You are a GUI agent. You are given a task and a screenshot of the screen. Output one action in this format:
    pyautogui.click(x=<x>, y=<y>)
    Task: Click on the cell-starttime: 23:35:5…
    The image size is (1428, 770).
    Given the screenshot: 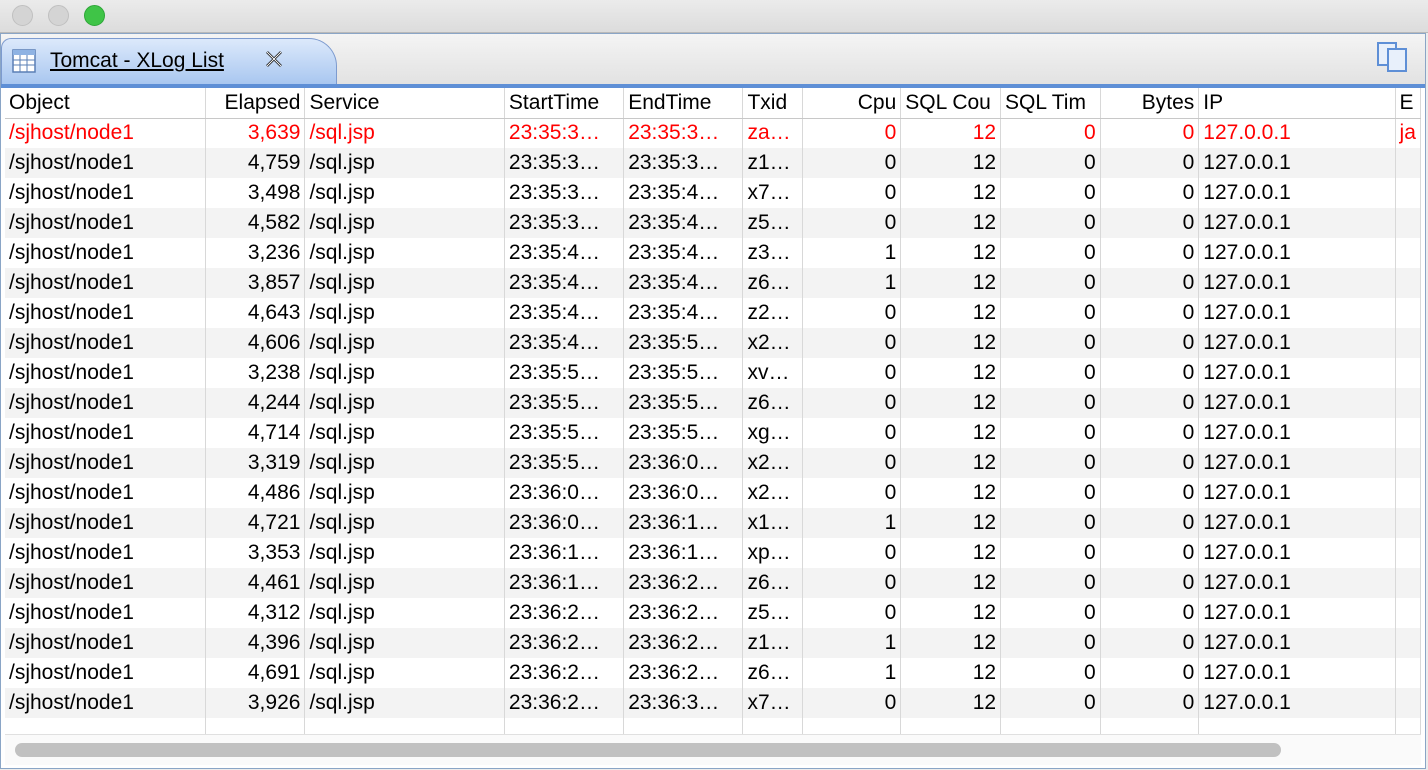 What is the action you would take?
    pyautogui.click(x=564, y=463)
    